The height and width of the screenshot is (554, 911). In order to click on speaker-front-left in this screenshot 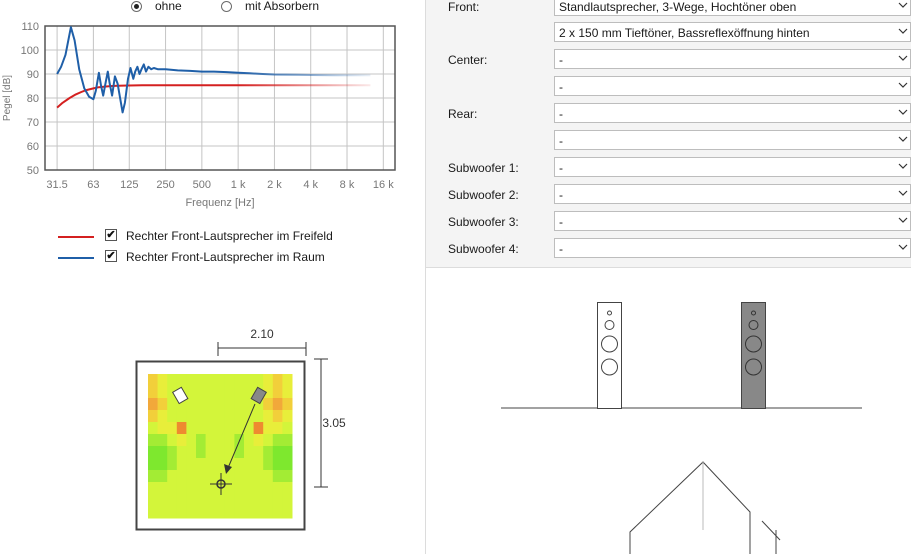, I will do `click(609, 355)`.